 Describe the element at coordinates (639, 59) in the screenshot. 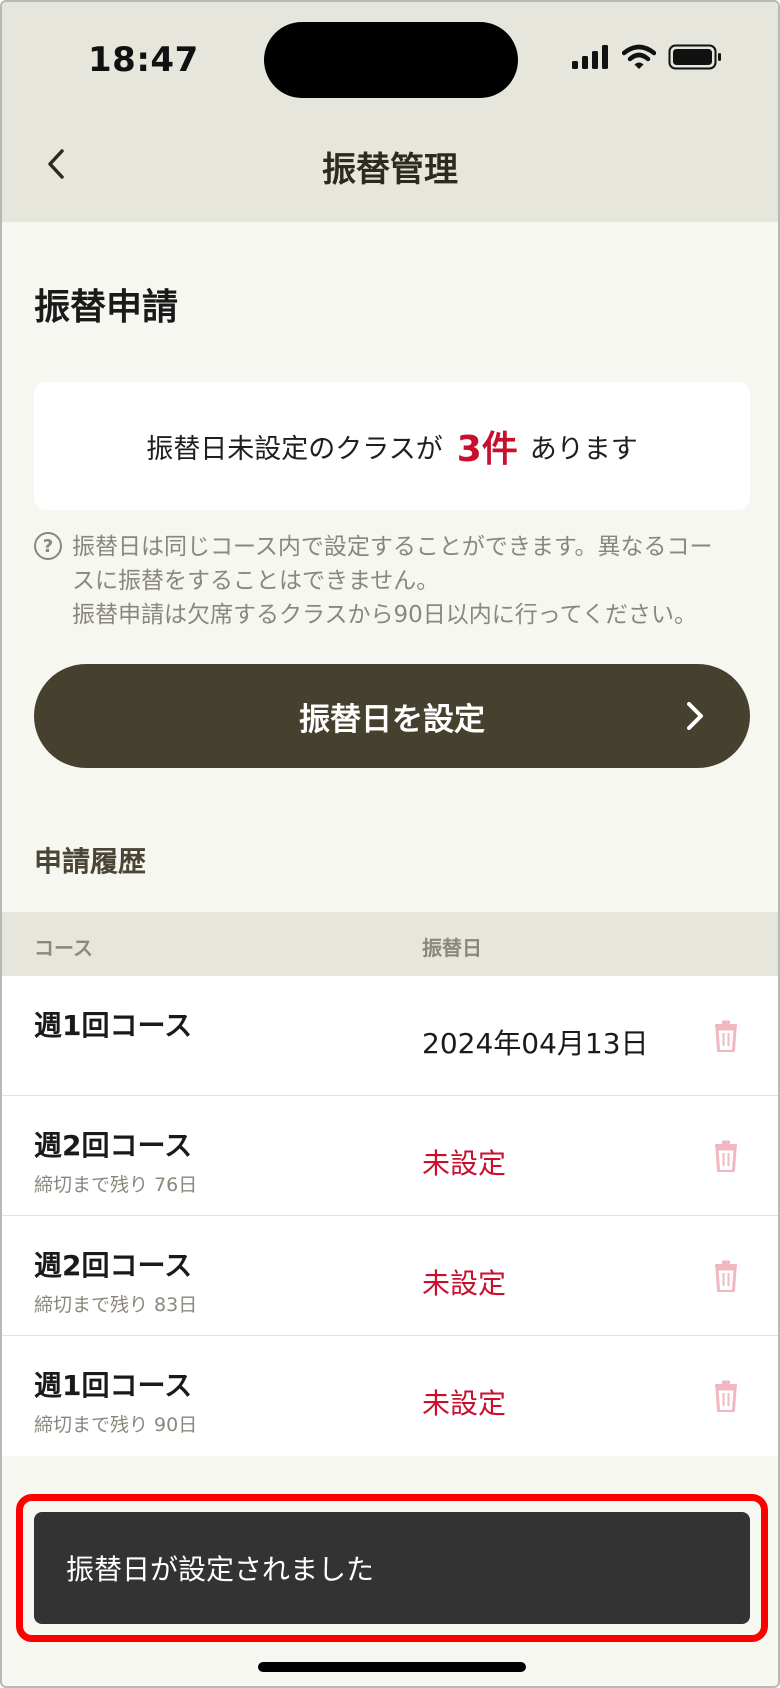

I see `wifi-icon` at that location.